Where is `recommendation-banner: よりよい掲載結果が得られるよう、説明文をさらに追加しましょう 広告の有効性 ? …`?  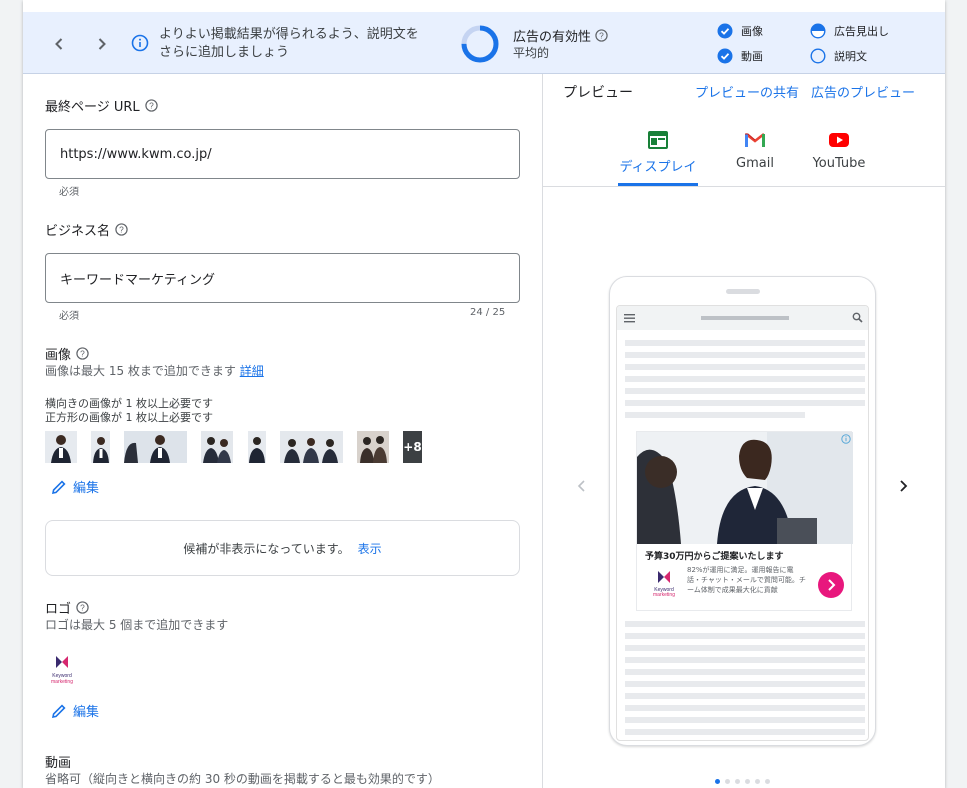 recommendation-banner: よりよい掲載結果が得られるよう、説明文をさらに追加しましょう 広告の有効性 ? … is located at coordinates (484, 43).